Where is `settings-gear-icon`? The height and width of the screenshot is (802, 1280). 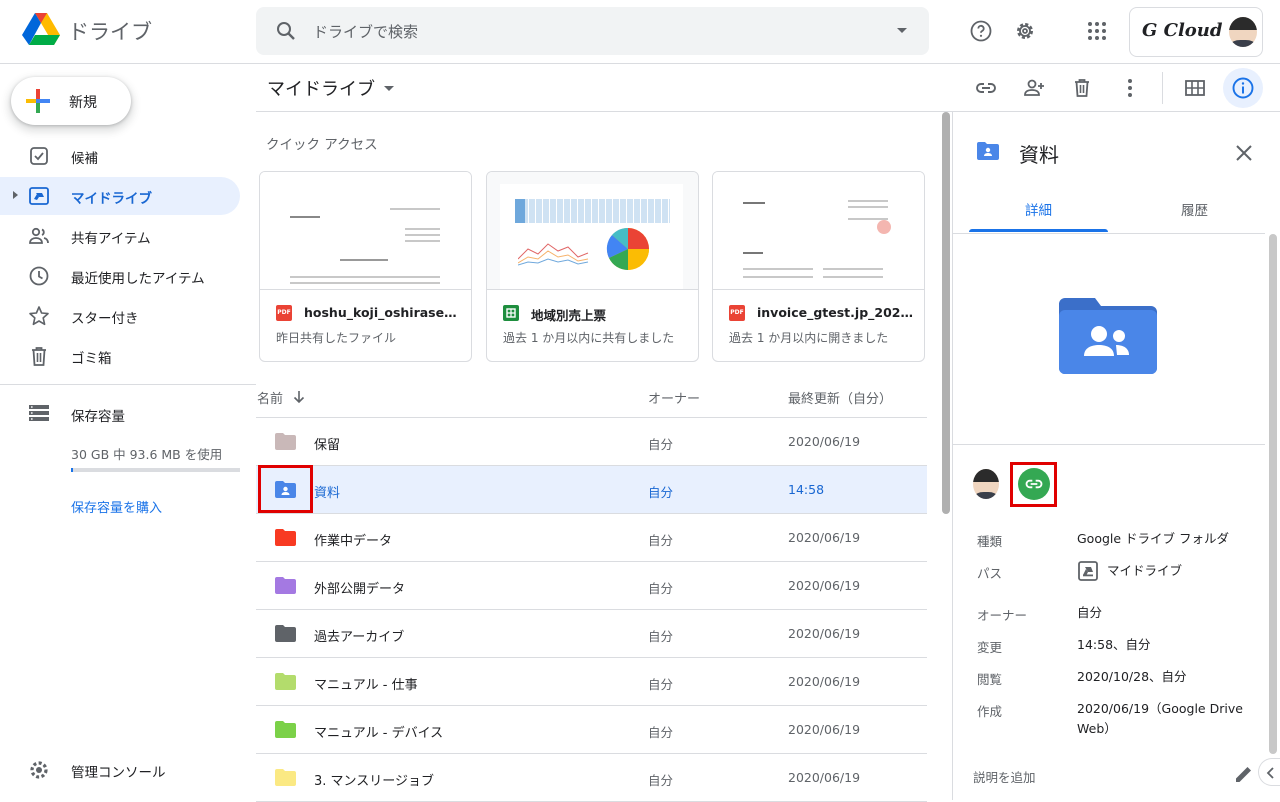 settings-gear-icon is located at coordinates (1025, 31).